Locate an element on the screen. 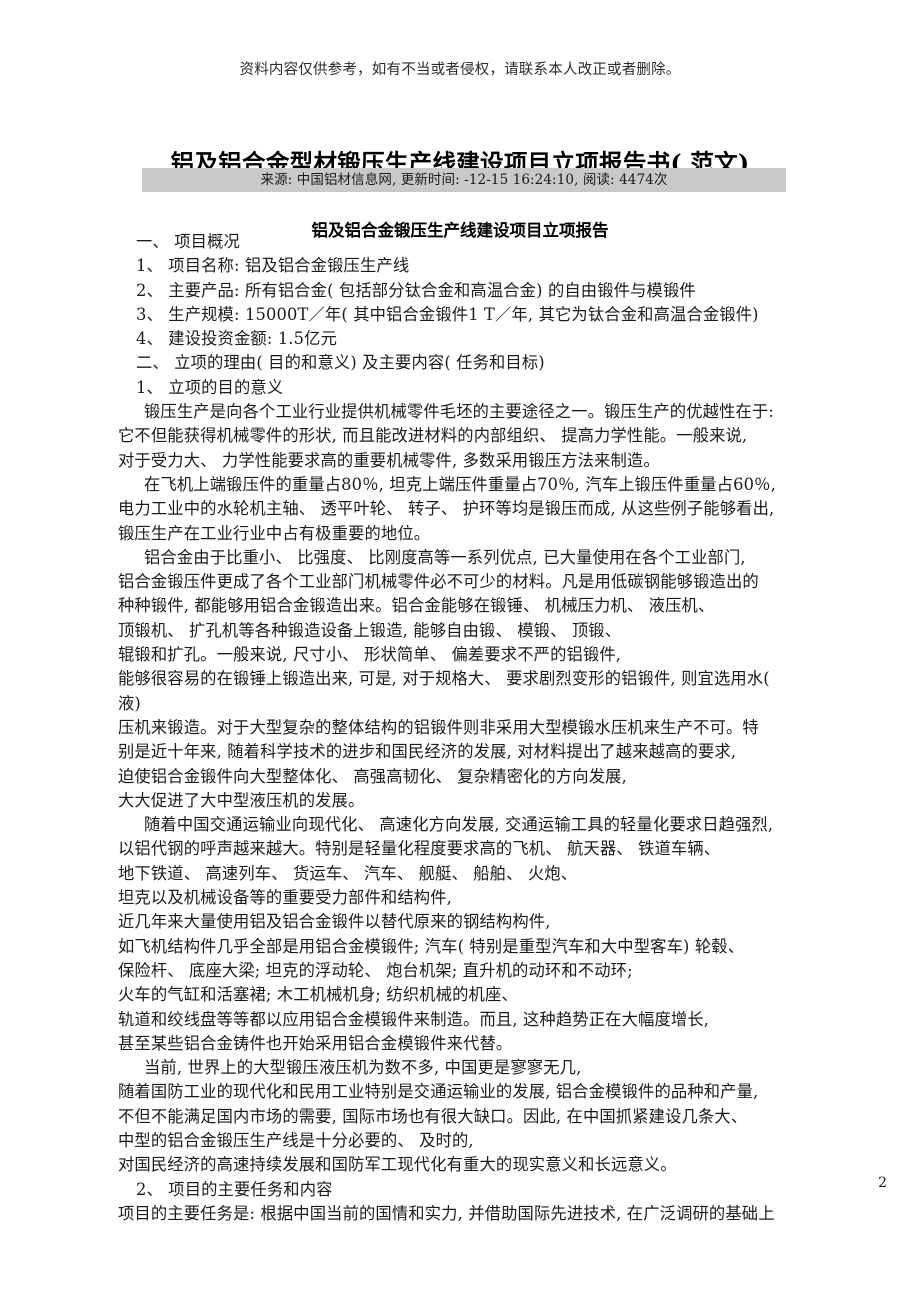  body-line: 种种锻件, 都能够用铝合金锻造出来。铝合金能够在锻锤、 机械压力机、 液压机、 is located at coordinates (416, 606).